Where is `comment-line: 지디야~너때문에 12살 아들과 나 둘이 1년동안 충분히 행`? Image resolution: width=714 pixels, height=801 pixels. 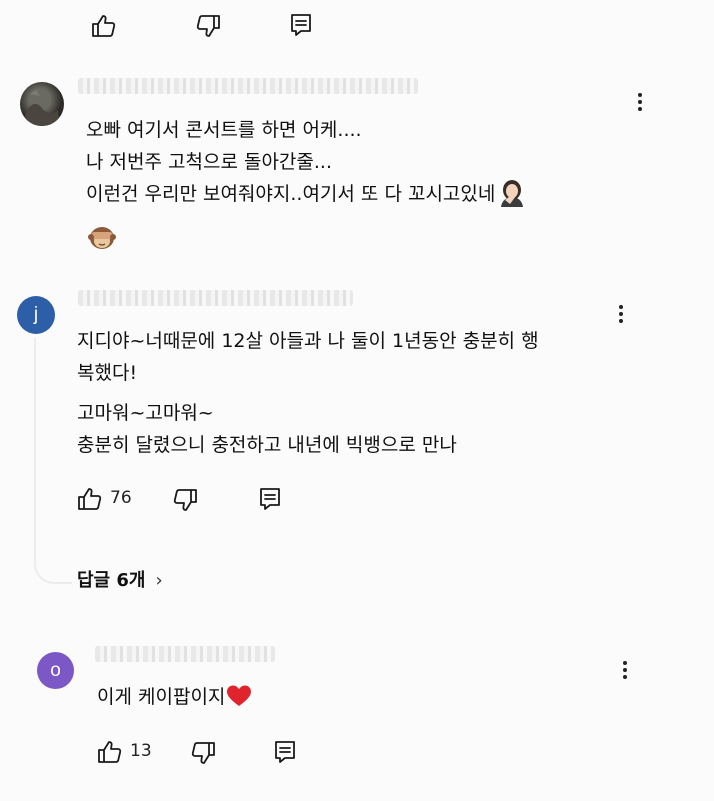 comment-line: 지디야~너때문에 12살 아들과 나 둘이 1년동안 충분히 행 is located at coordinates (308, 341).